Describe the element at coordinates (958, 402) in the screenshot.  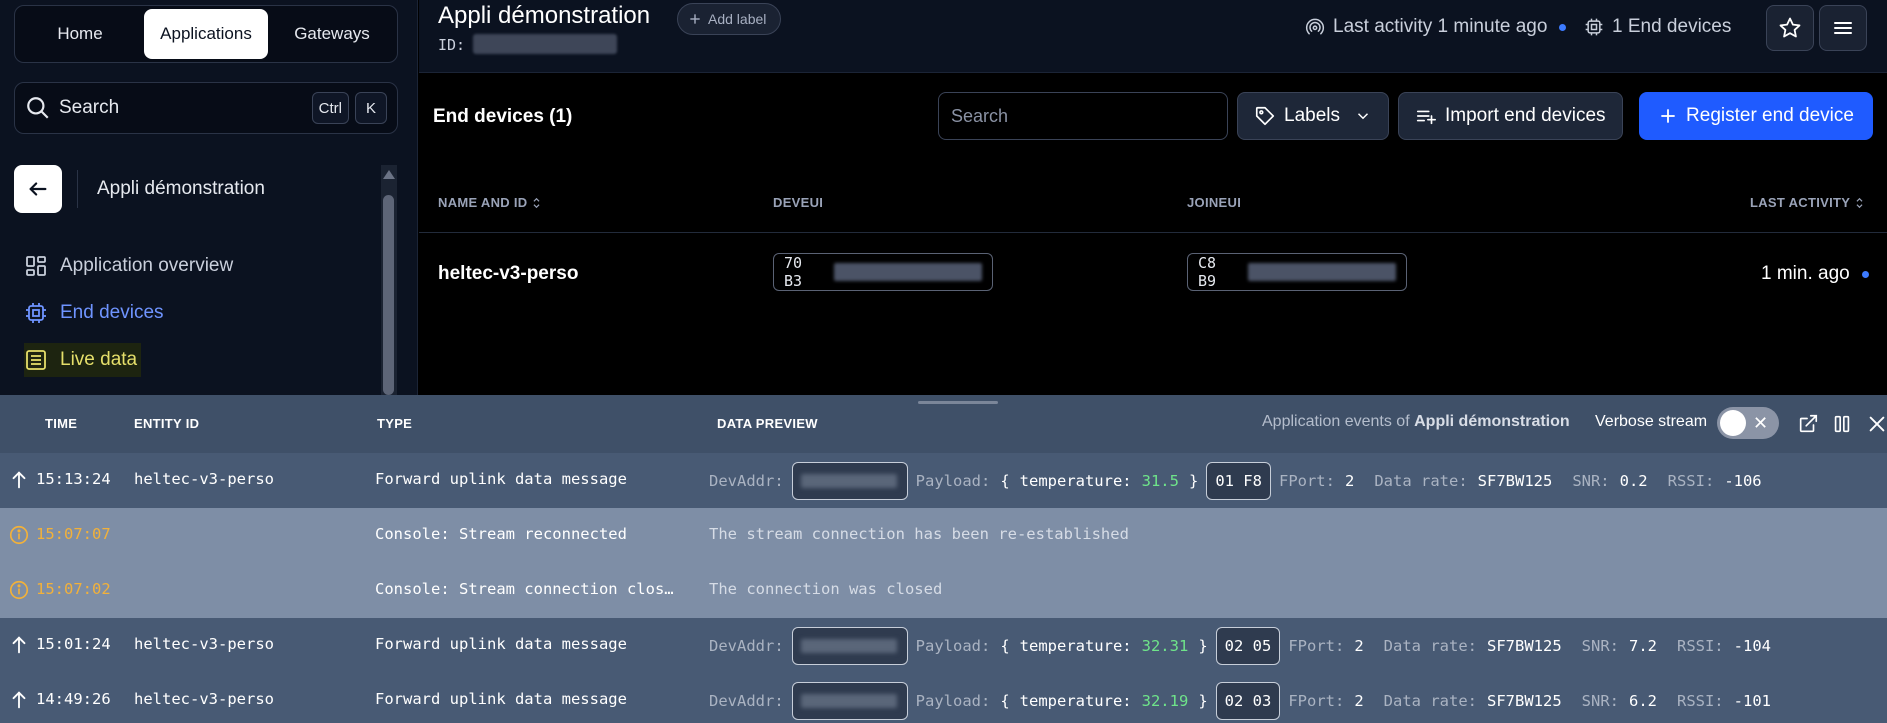
I see `panel-resize-handle` at that location.